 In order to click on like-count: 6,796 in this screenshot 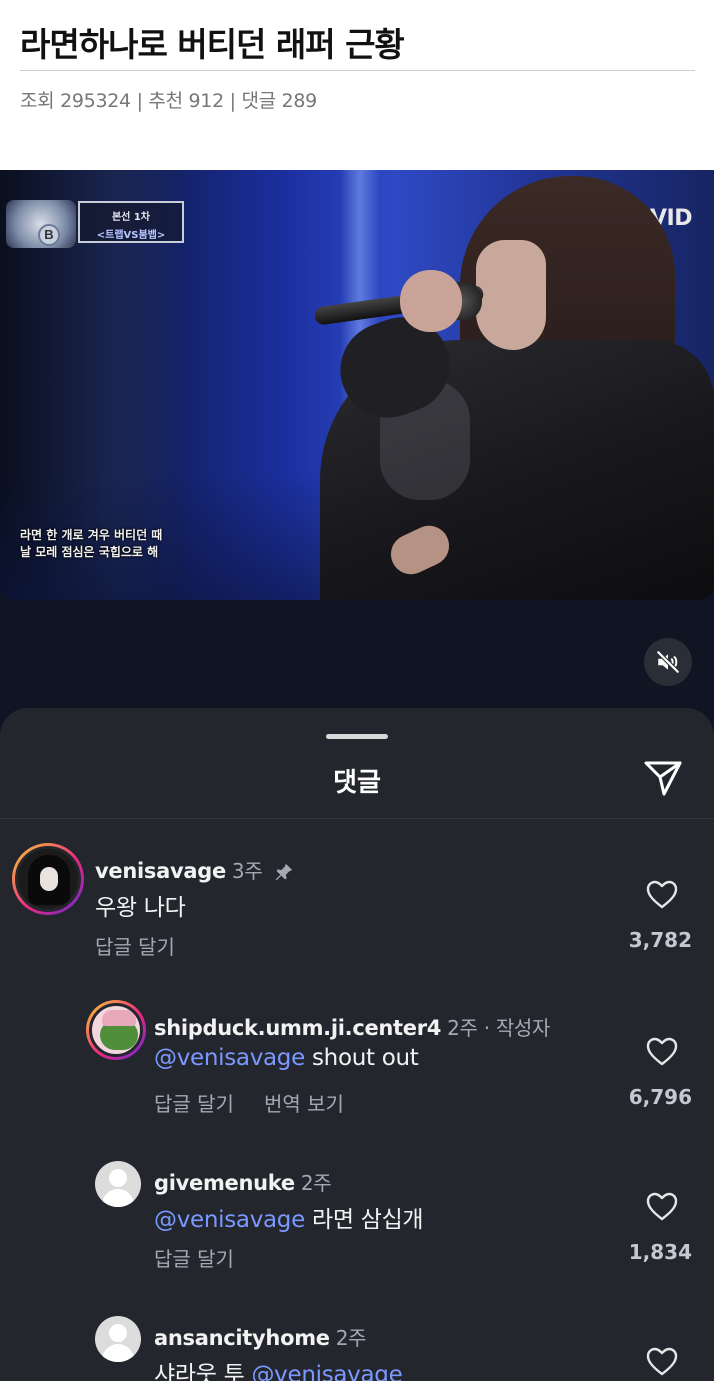, I will do `click(660, 1097)`.